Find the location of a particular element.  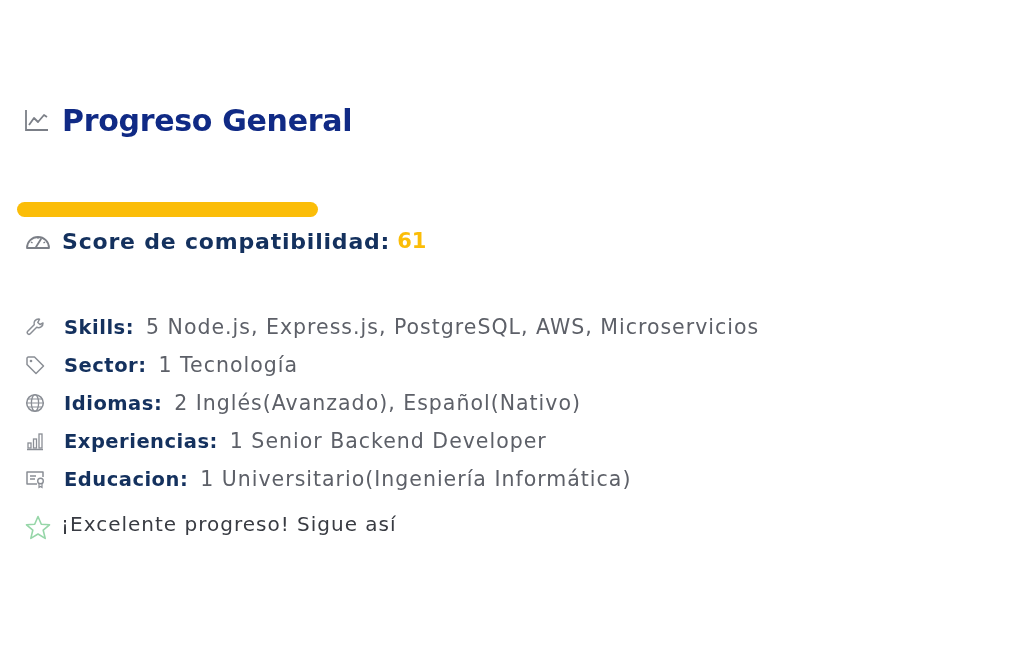

summary-value: 1 Senior Backend Developer is located at coordinates (388, 441).